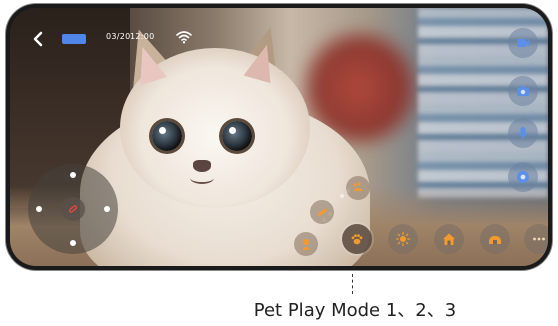  Describe the element at coordinates (73, 175) in the screenshot. I see `joystick-up-dot` at that location.